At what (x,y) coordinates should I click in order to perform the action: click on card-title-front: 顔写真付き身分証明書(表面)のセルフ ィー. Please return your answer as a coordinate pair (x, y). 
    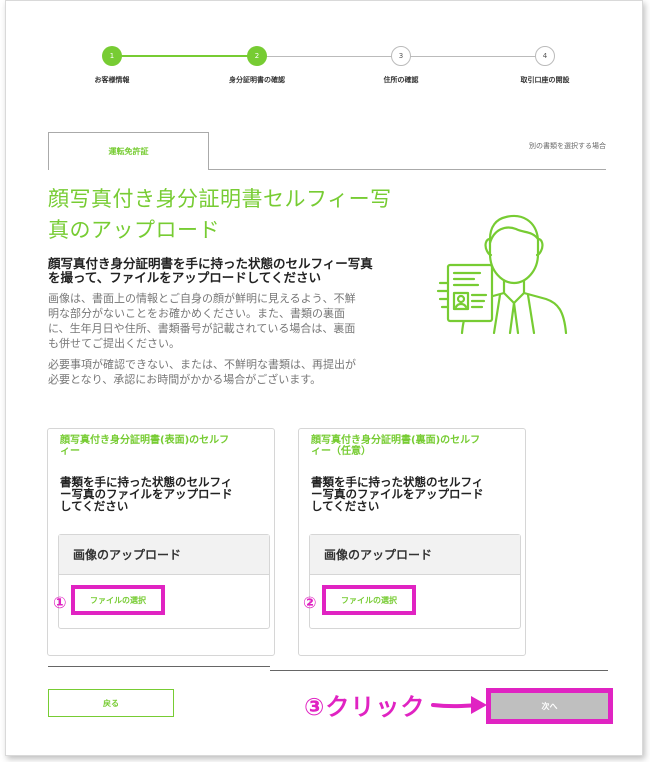
    Looking at the image, I should click on (164, 446).